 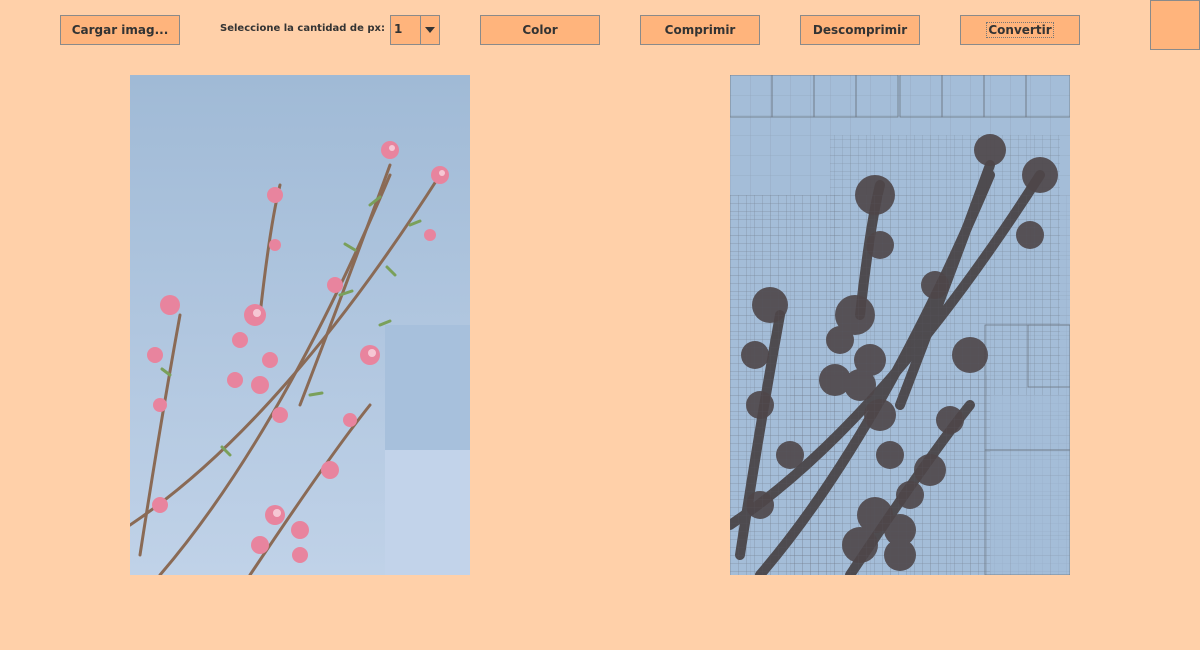 I want to click on px-amount-value: 1, so click(x=398, y=29).